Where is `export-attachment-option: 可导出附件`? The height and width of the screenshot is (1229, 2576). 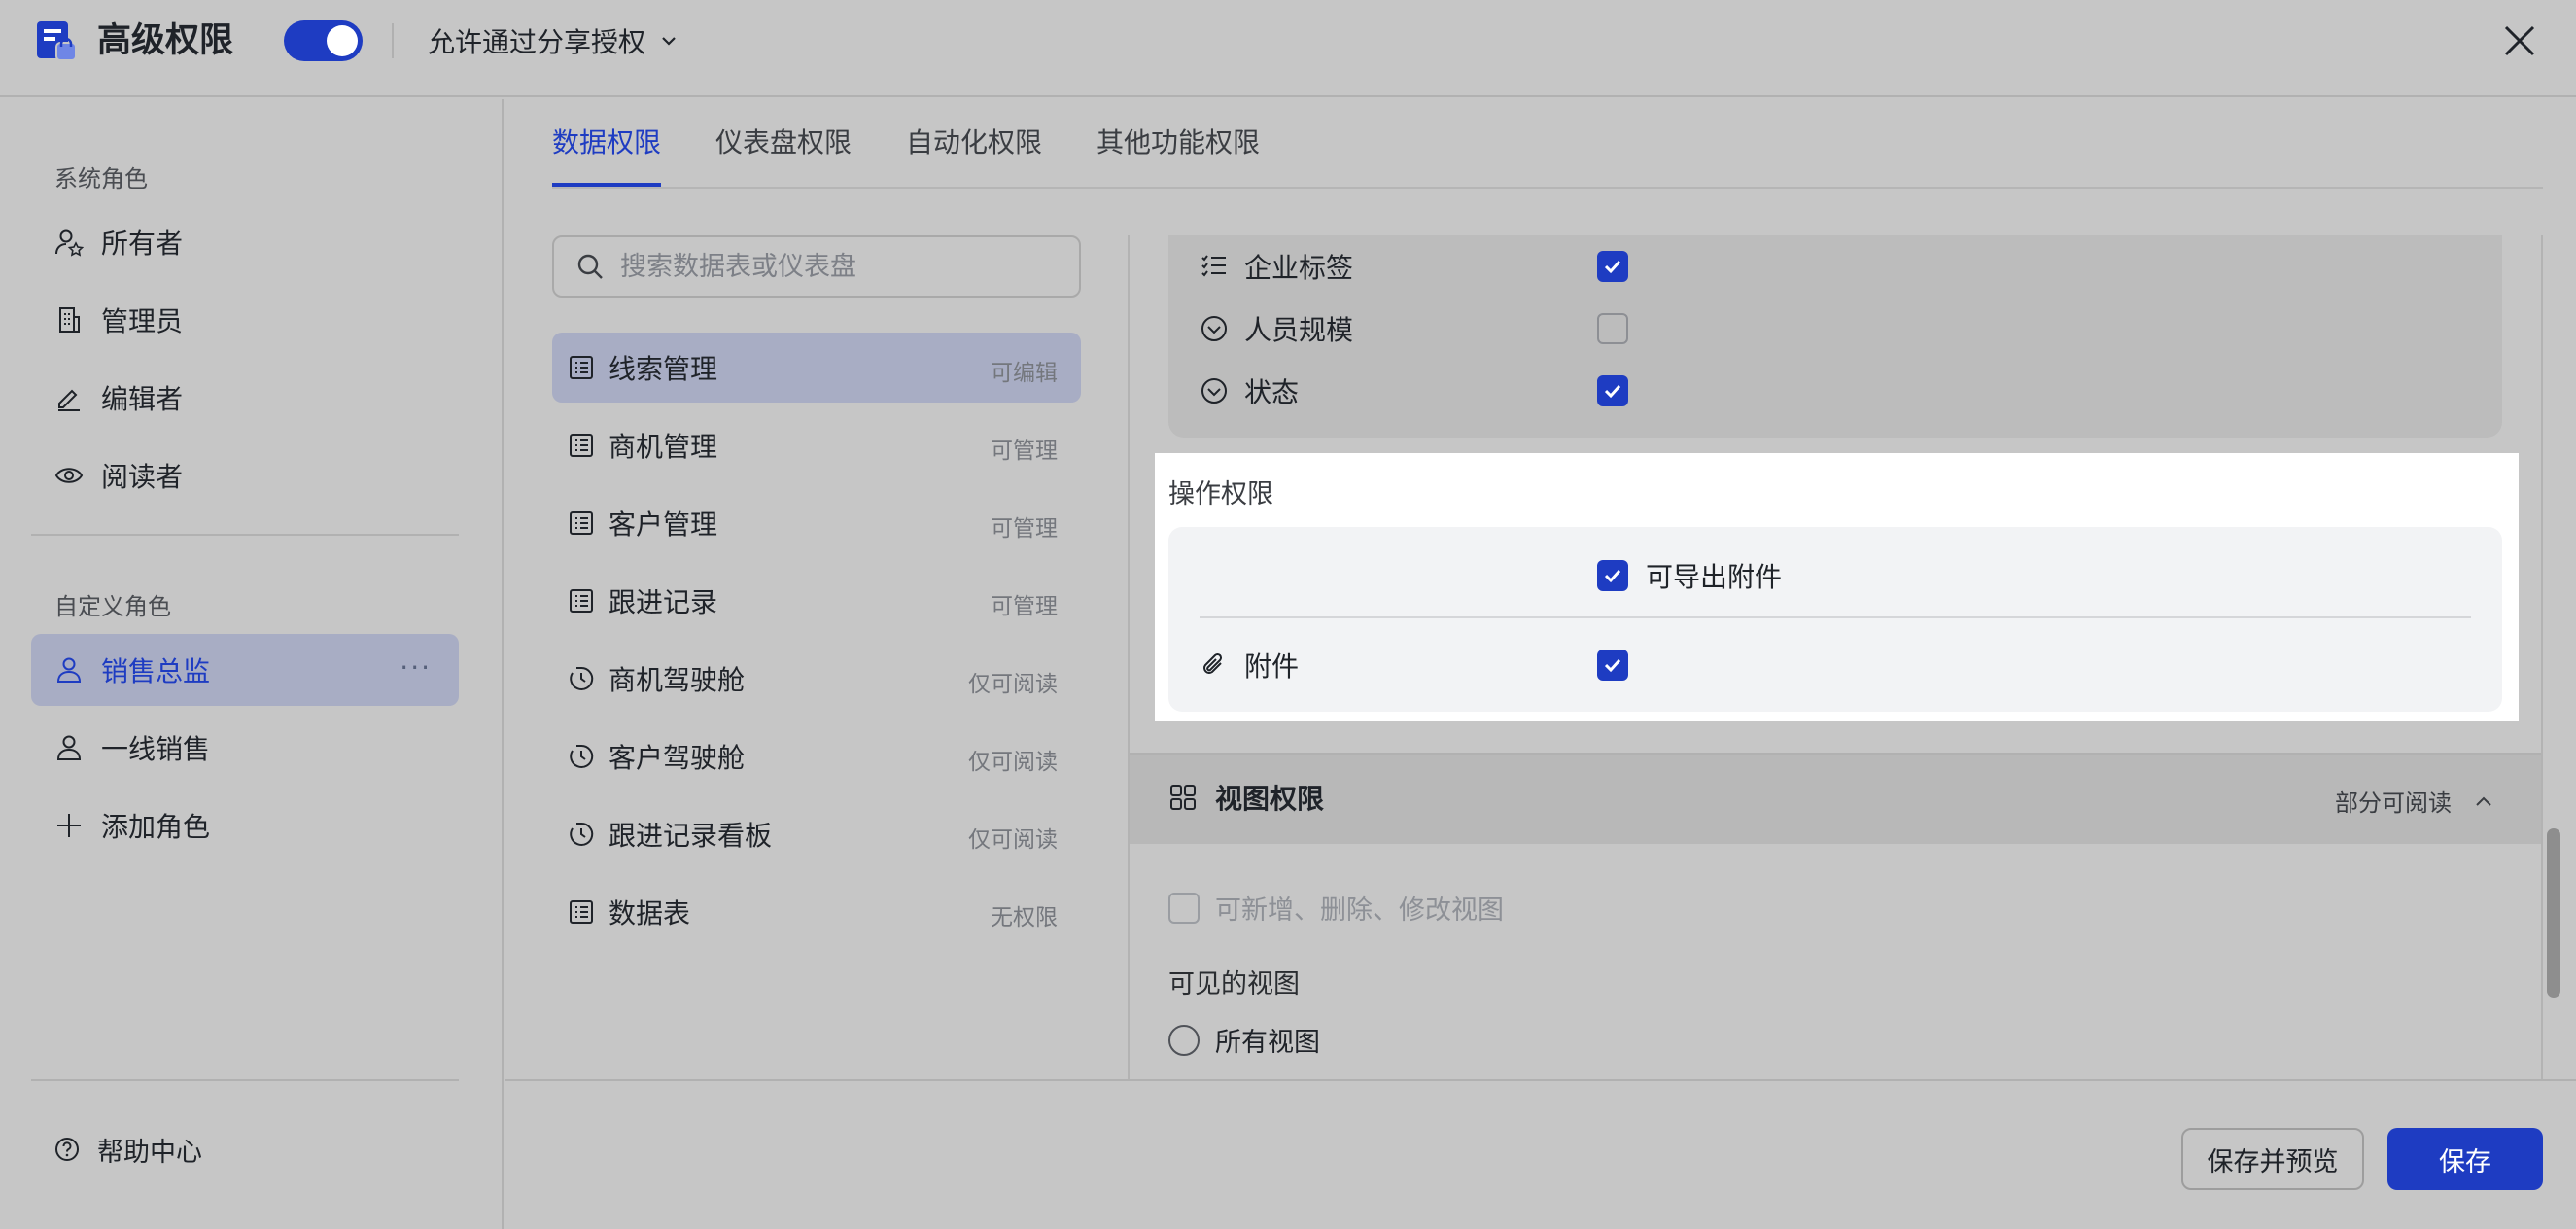
export-attachment-option: 可导出附件 is located at coordinates (1689, 575).